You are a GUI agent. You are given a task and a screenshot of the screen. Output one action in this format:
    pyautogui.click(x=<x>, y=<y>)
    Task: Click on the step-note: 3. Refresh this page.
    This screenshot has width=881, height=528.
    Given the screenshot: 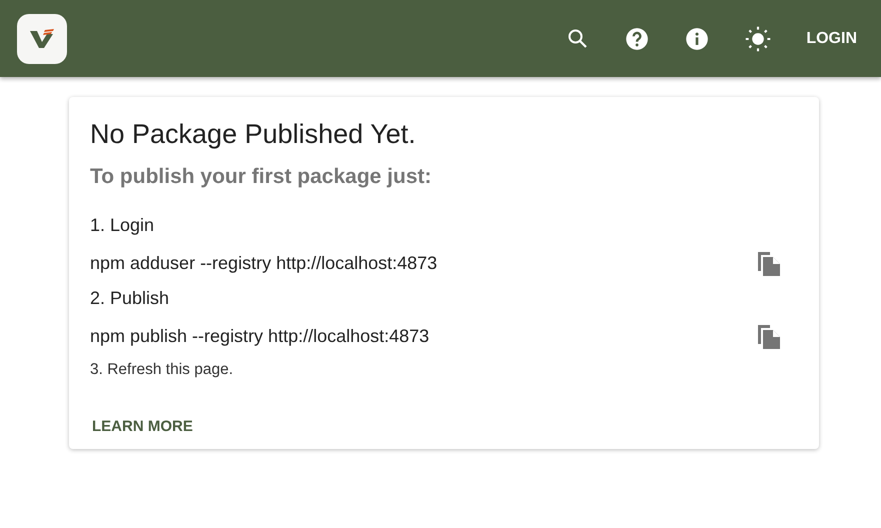 What is the action you would take?
    pyautogui.click(x=162, y=370)
    